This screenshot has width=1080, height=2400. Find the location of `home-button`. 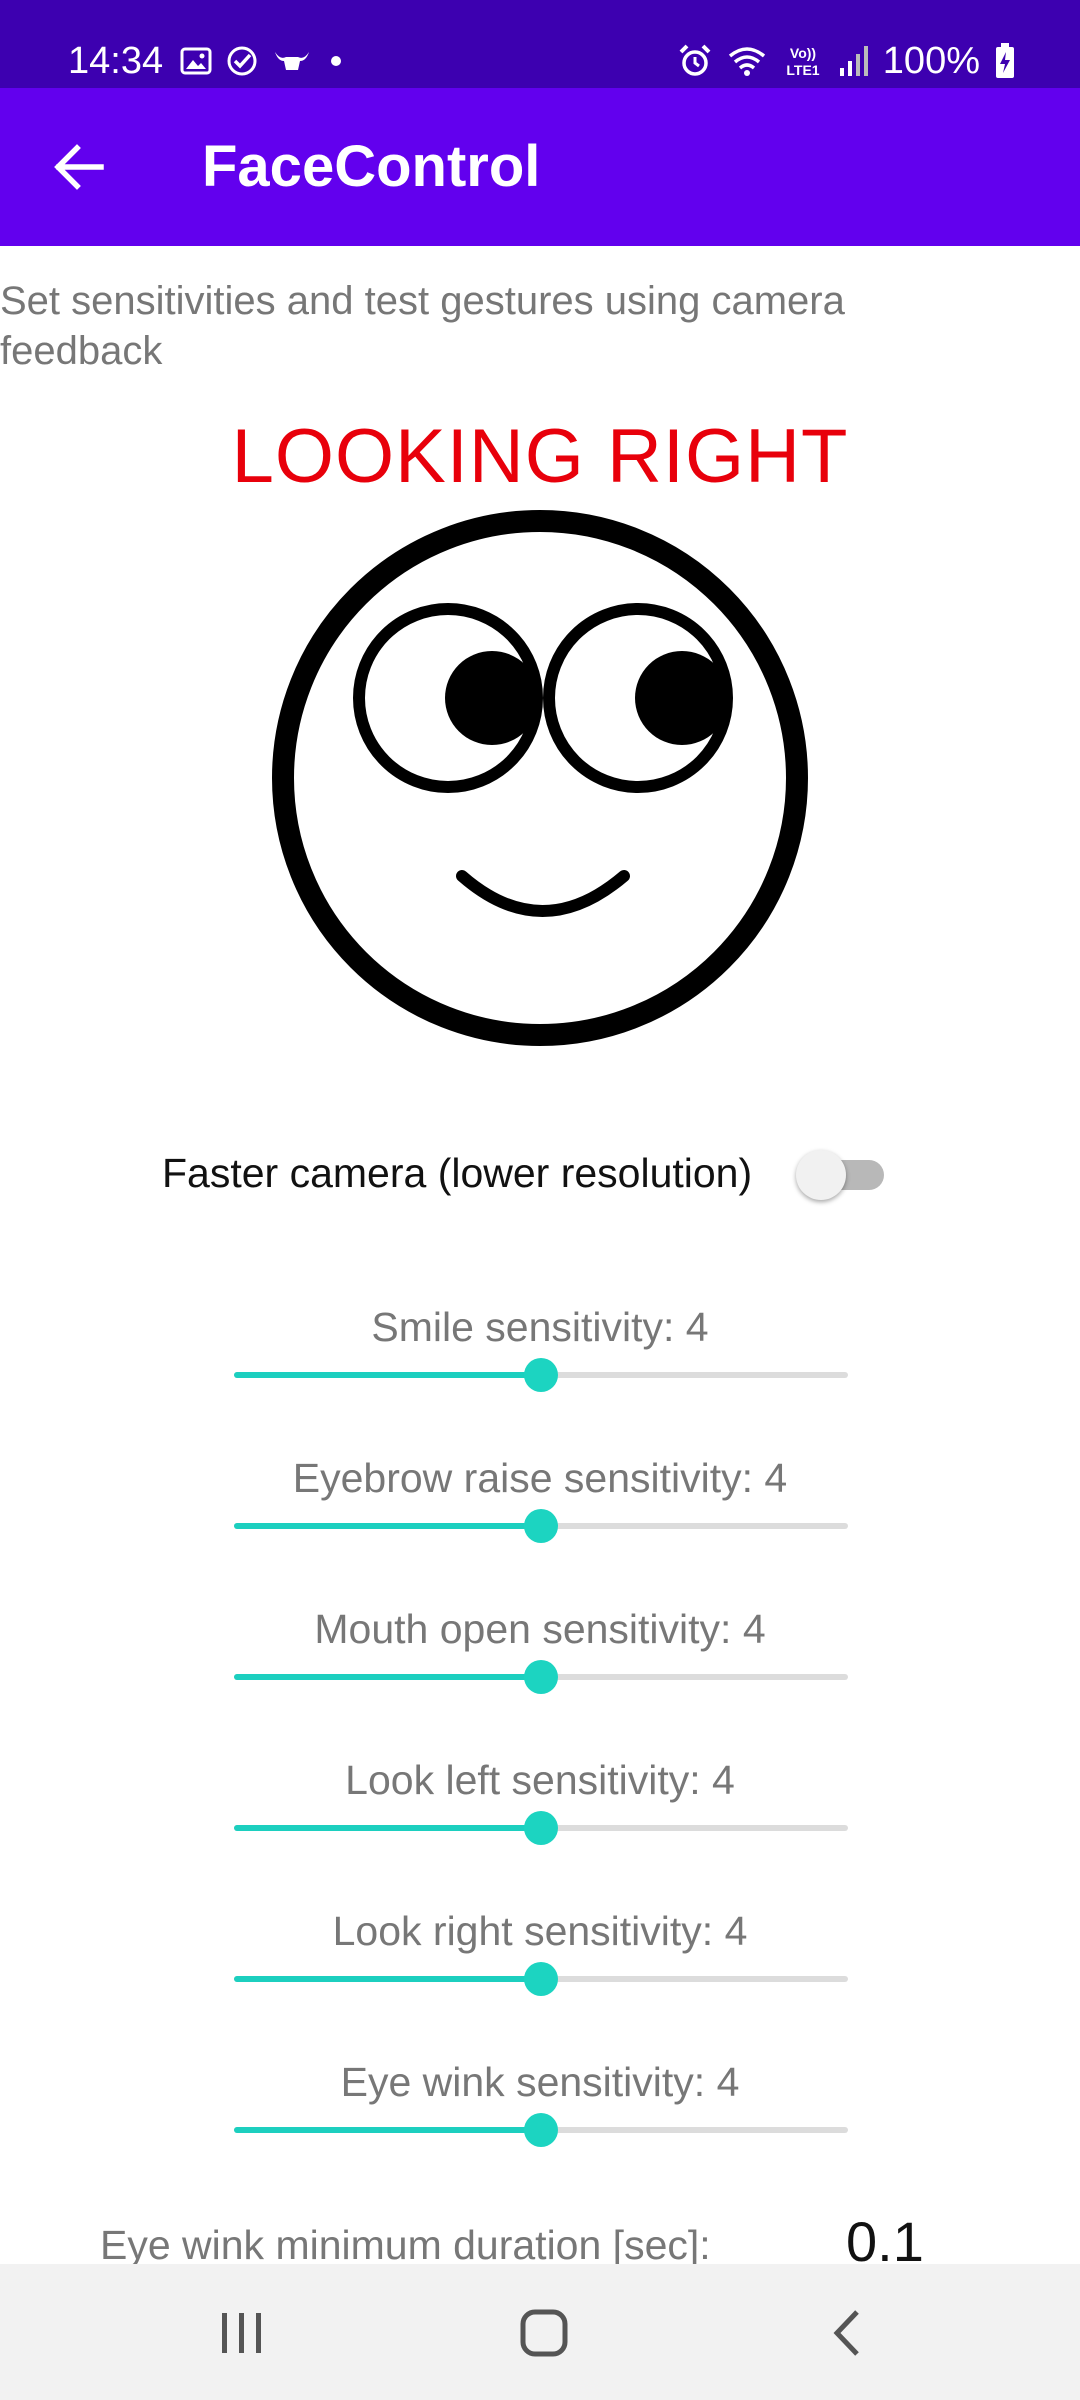

home-button is located at coordinates (544, 2333).